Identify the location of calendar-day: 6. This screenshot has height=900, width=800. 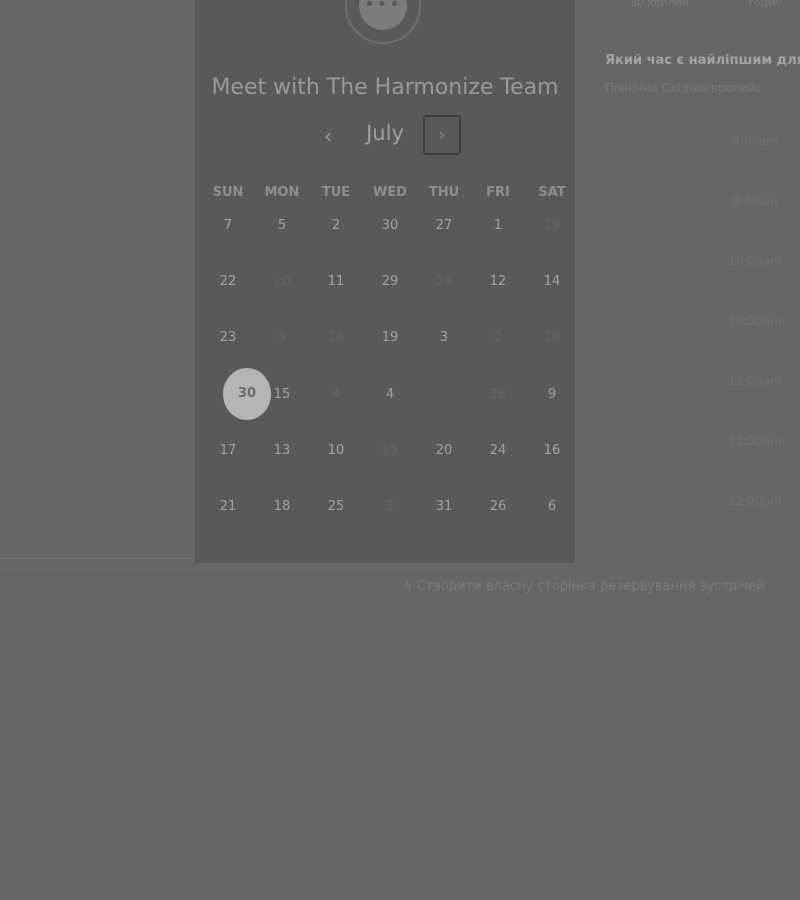
(552, 507).